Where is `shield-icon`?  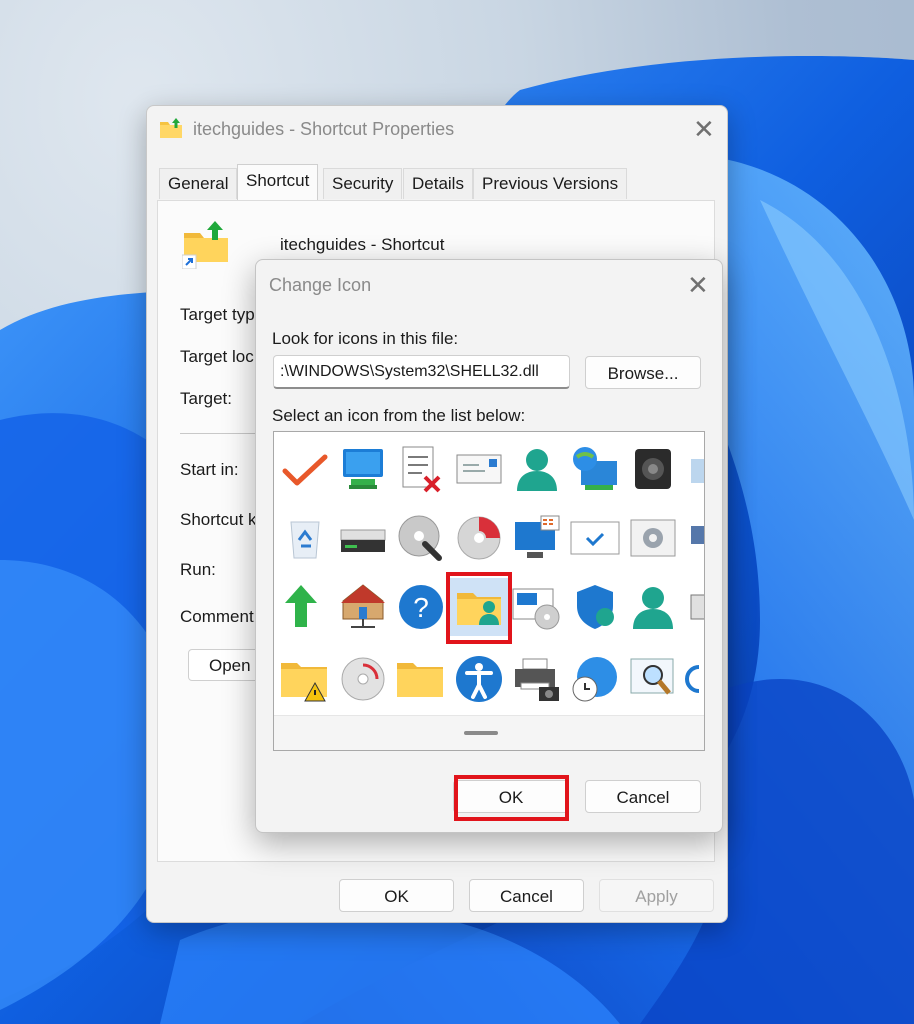
shield-icon is located at coordinates (595, 607).